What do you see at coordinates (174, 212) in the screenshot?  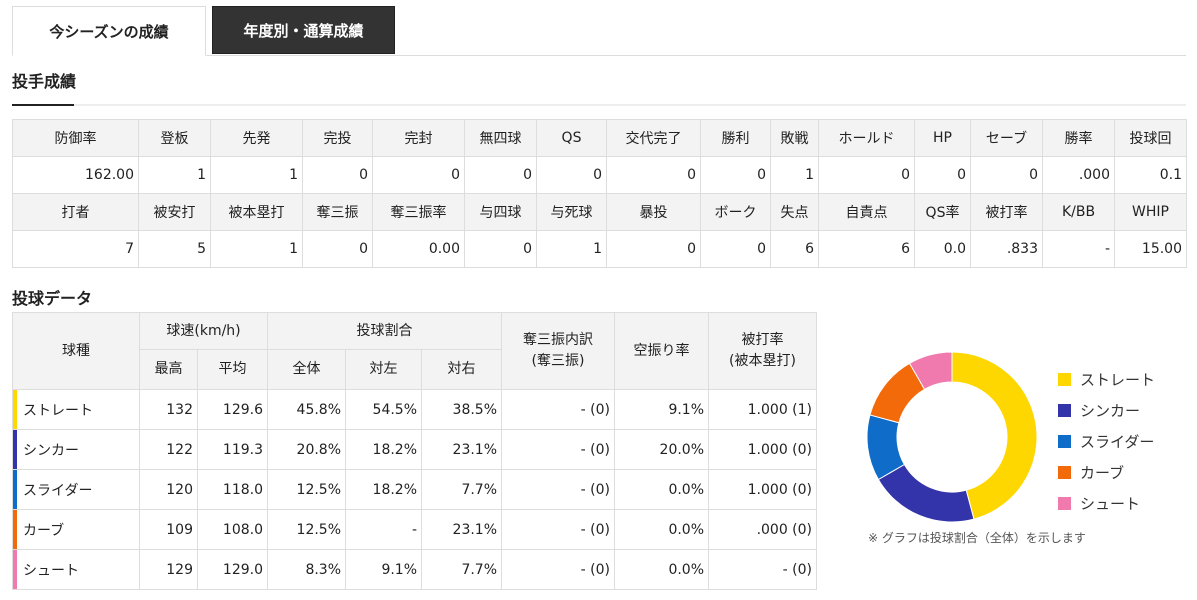 I see `stats-header-cell: 被安打` at bounding box center [174, 212].